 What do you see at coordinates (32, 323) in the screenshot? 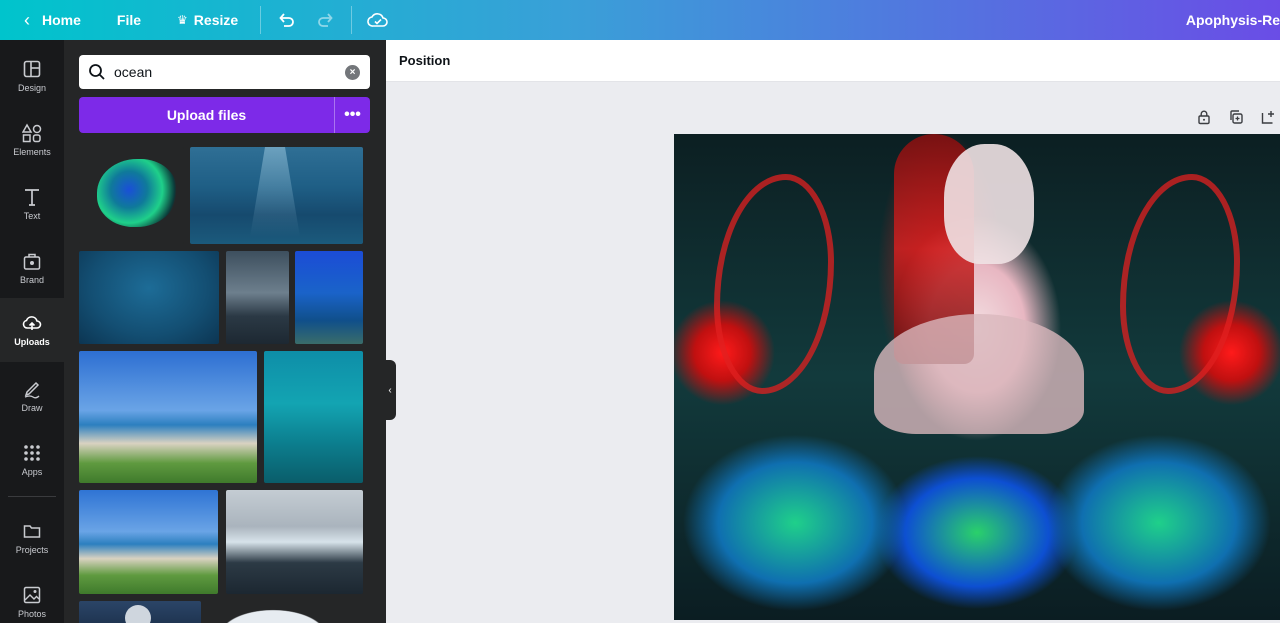
I see `upload-cloud-icon` at bounding box center [32, 323].